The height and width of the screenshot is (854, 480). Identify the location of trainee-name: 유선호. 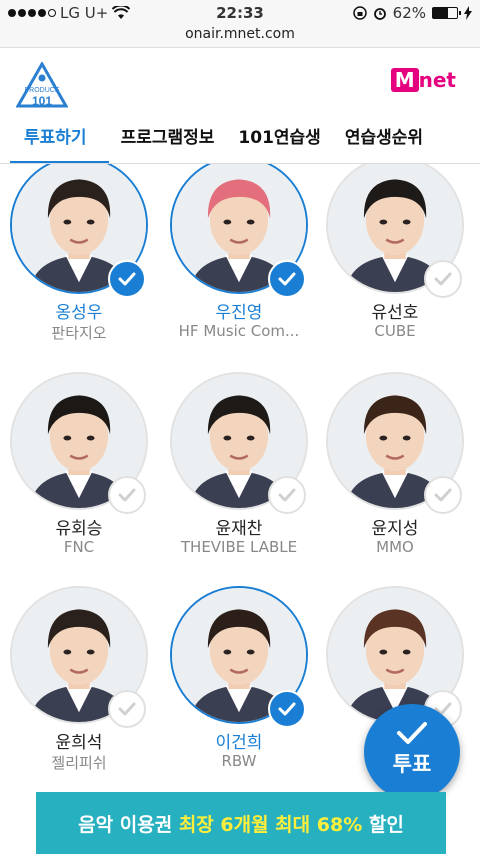
(395, 313).